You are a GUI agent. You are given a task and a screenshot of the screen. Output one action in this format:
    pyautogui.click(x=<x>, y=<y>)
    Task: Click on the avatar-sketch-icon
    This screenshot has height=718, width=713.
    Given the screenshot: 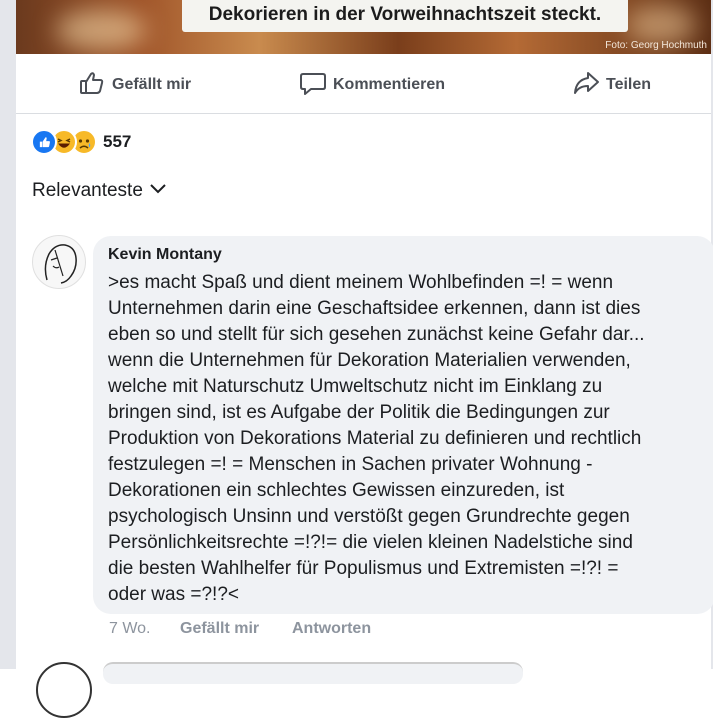 What is the action you would take?
    pyautogui.click(x=60, y=264)
    